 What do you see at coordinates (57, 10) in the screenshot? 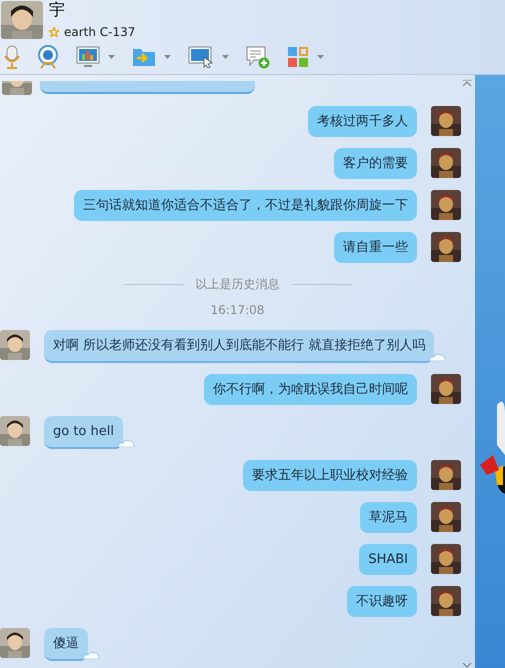
I see `contact-name: 宇` at bounding box center [57, 10].